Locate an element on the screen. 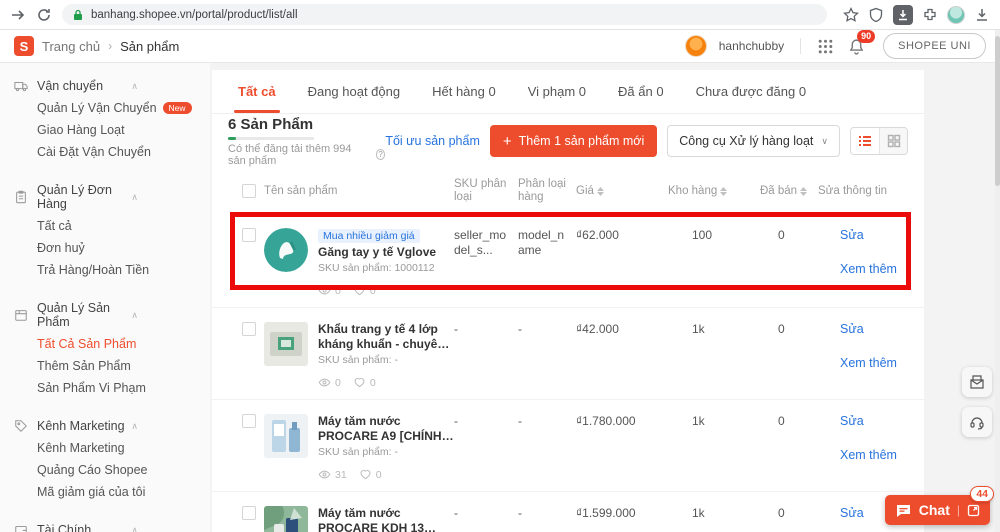 This screenshot has height=532, width=1000. col-sold: Đã bán is located at coordinates (789, 191).